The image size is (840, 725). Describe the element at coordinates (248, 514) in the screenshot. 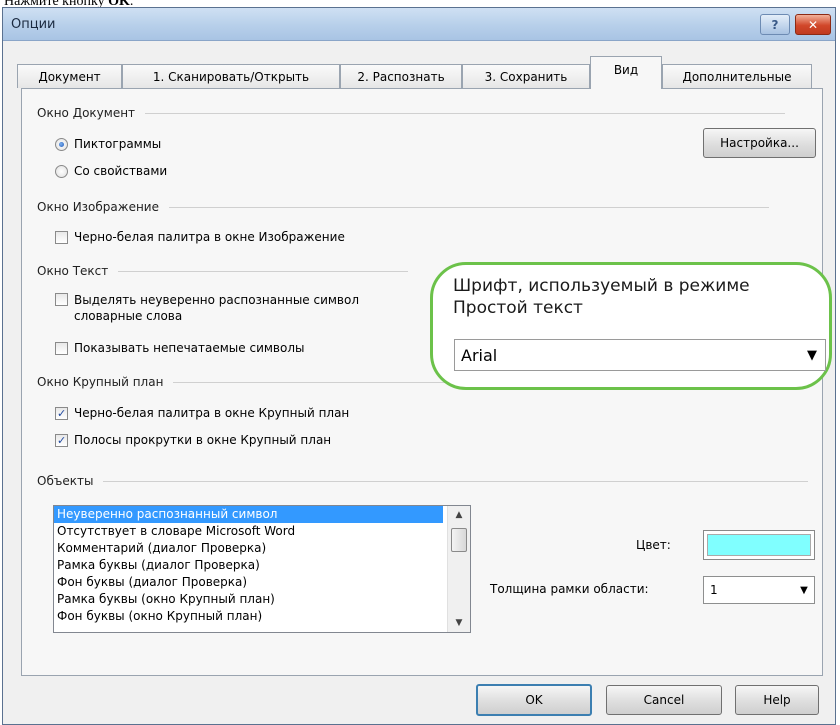

I see `list-item: Неуверенно распознанный символ` at that location.